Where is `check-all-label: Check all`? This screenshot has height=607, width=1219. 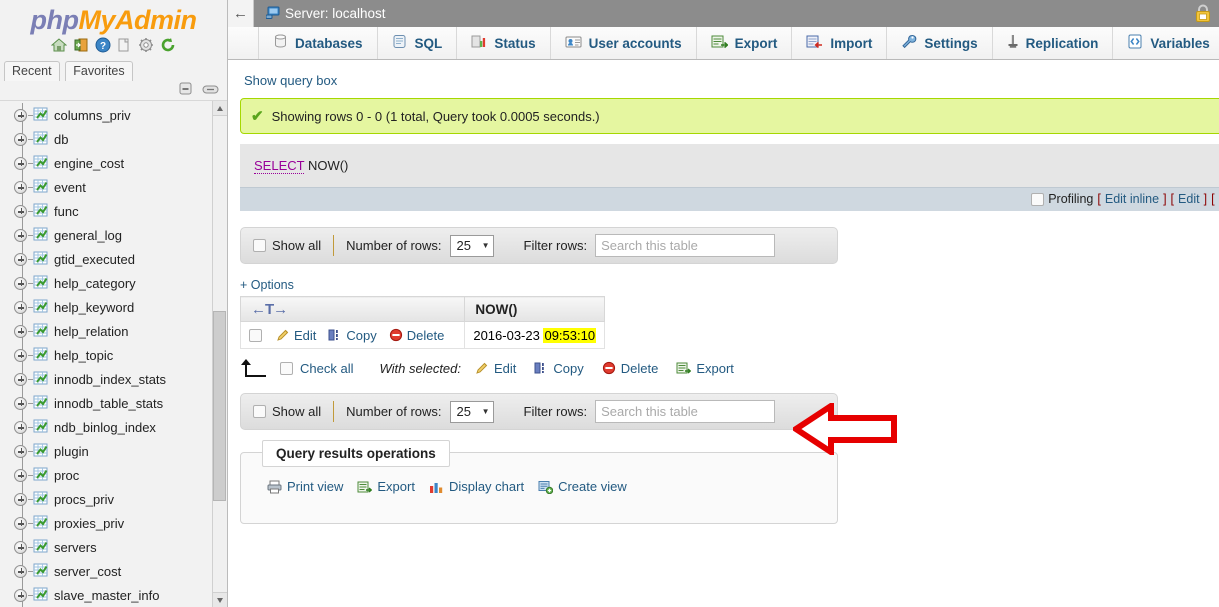
check-all-label: Check all is located at coordinates (326, 368).